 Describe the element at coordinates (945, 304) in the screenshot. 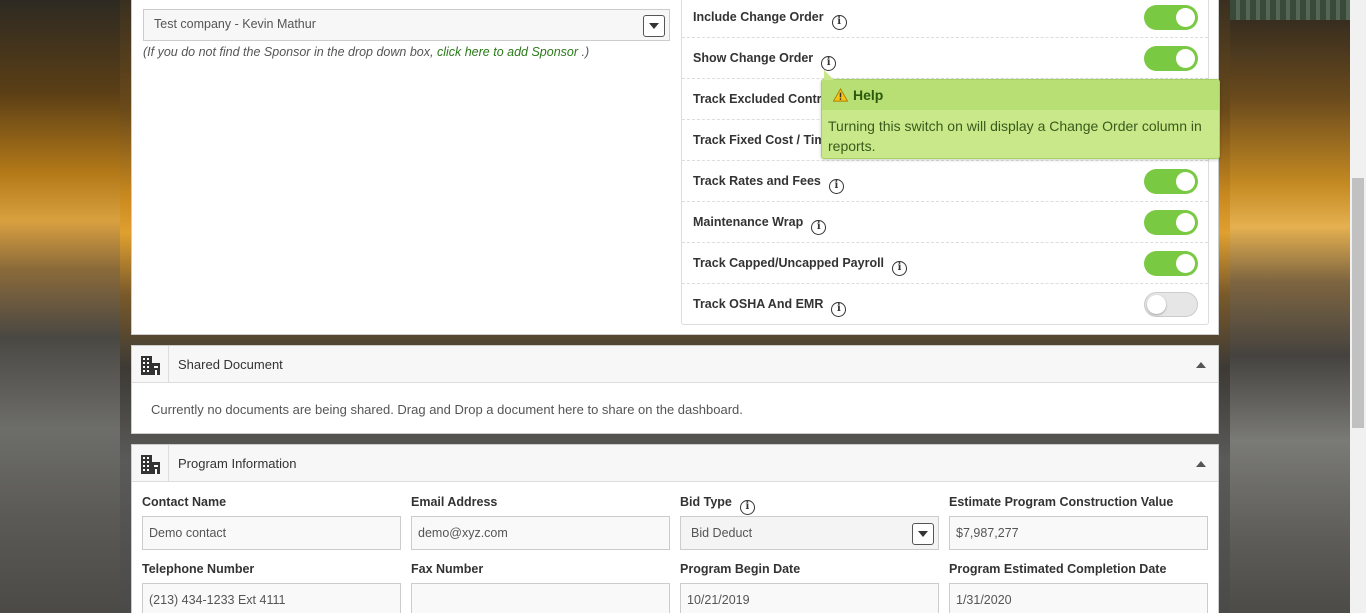

I see `switch-row-track-osha-and-emr: Track OSHA And EMR i` at that location.